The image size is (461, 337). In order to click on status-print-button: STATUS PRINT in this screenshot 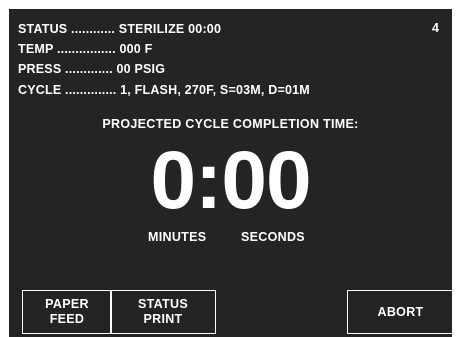, I will do `click(163, 312)`.